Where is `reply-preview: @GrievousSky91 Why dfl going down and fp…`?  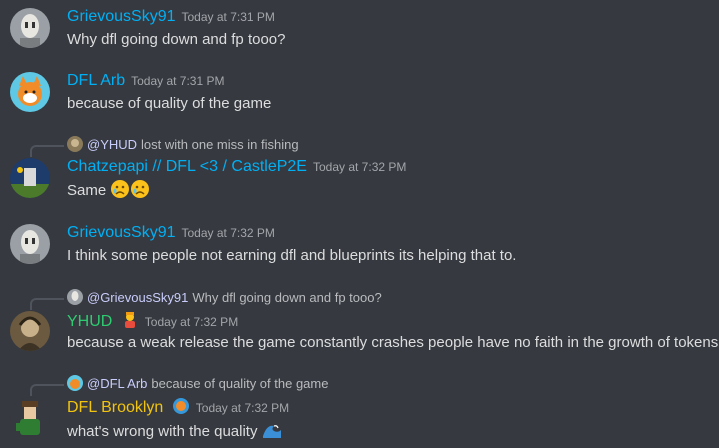
reply-preview: @GrievousSky91 Why dfl going down and fp… is located at coordinates (224, 297).